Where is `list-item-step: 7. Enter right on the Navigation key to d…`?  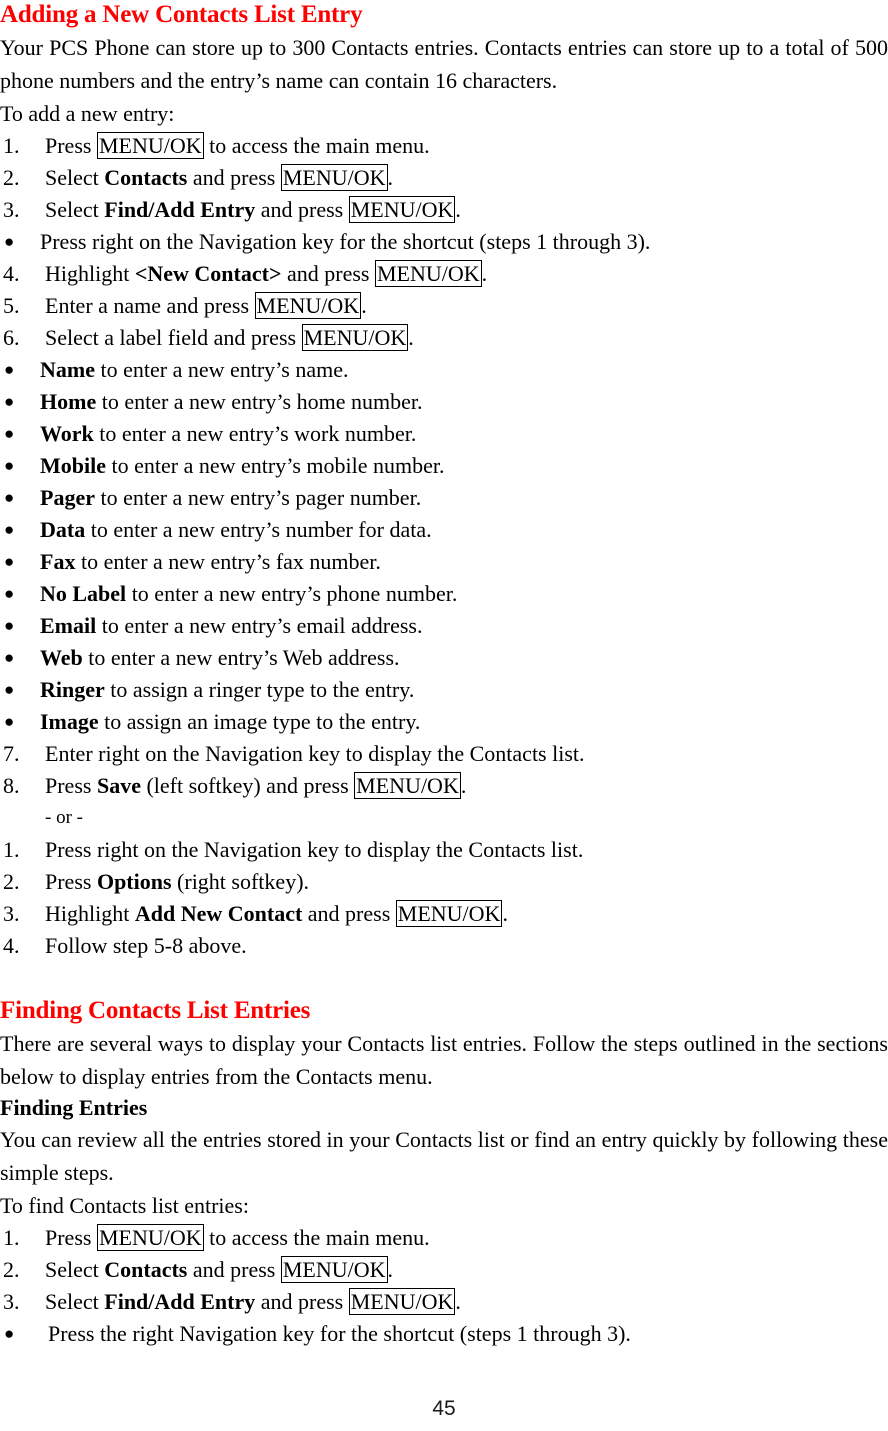 list-item-step: 7. Enter right on the Navigation key to d… is located at coordinates (444, 754).